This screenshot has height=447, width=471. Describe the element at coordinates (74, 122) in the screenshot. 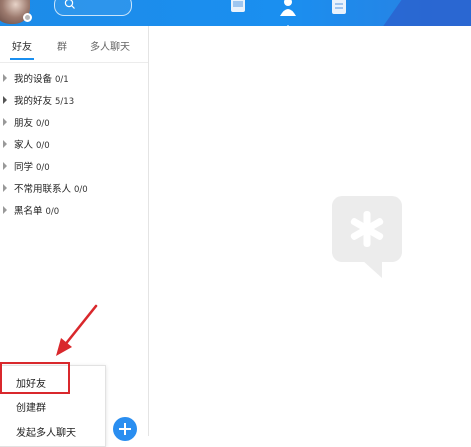

I see `group-row-friends: 朋友 0/0` at that location.